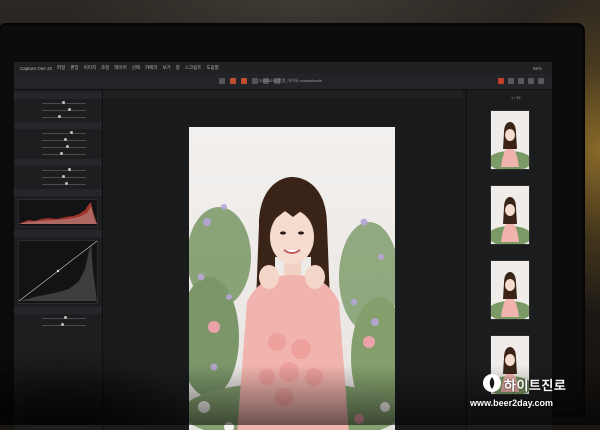 Image resolution: width=600 pixels, height=430 pixels. I want to click on watermark-brand: 하이트진로, so click(535, 385).